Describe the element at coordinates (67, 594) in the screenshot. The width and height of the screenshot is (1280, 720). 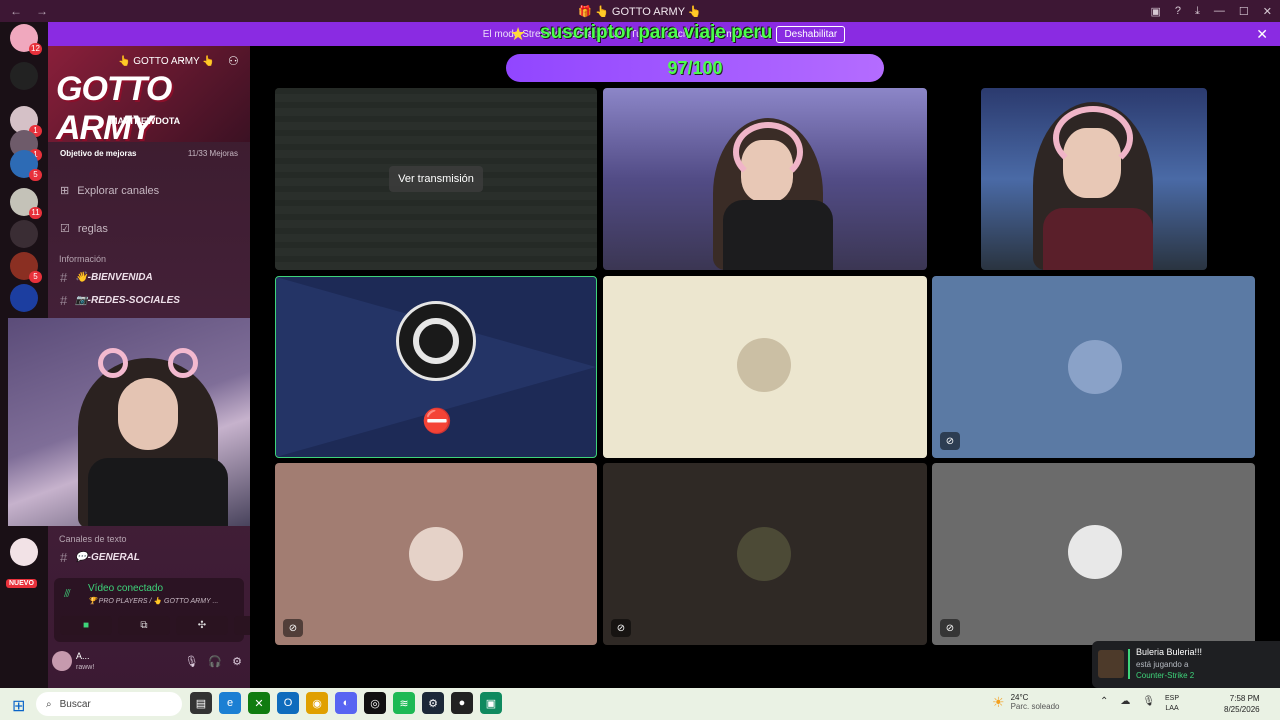
I see `signal-icon: ⫻` at that location.